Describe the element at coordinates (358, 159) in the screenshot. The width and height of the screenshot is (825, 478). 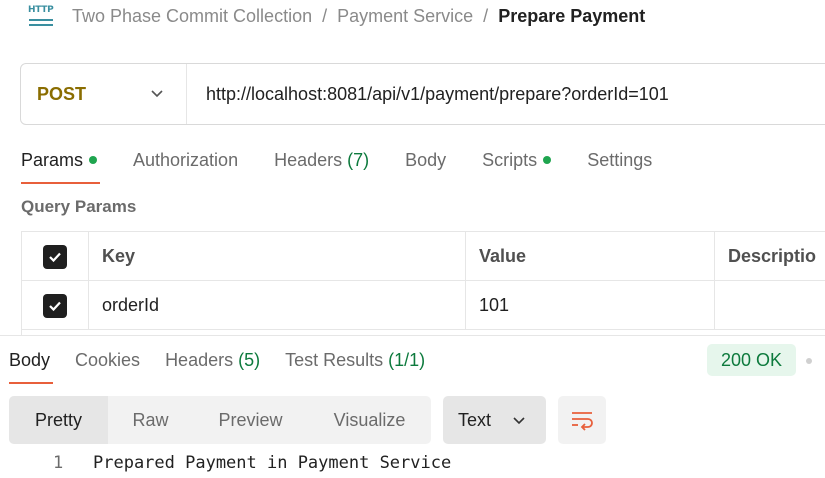
I see `tab-count: (7)` at that location.